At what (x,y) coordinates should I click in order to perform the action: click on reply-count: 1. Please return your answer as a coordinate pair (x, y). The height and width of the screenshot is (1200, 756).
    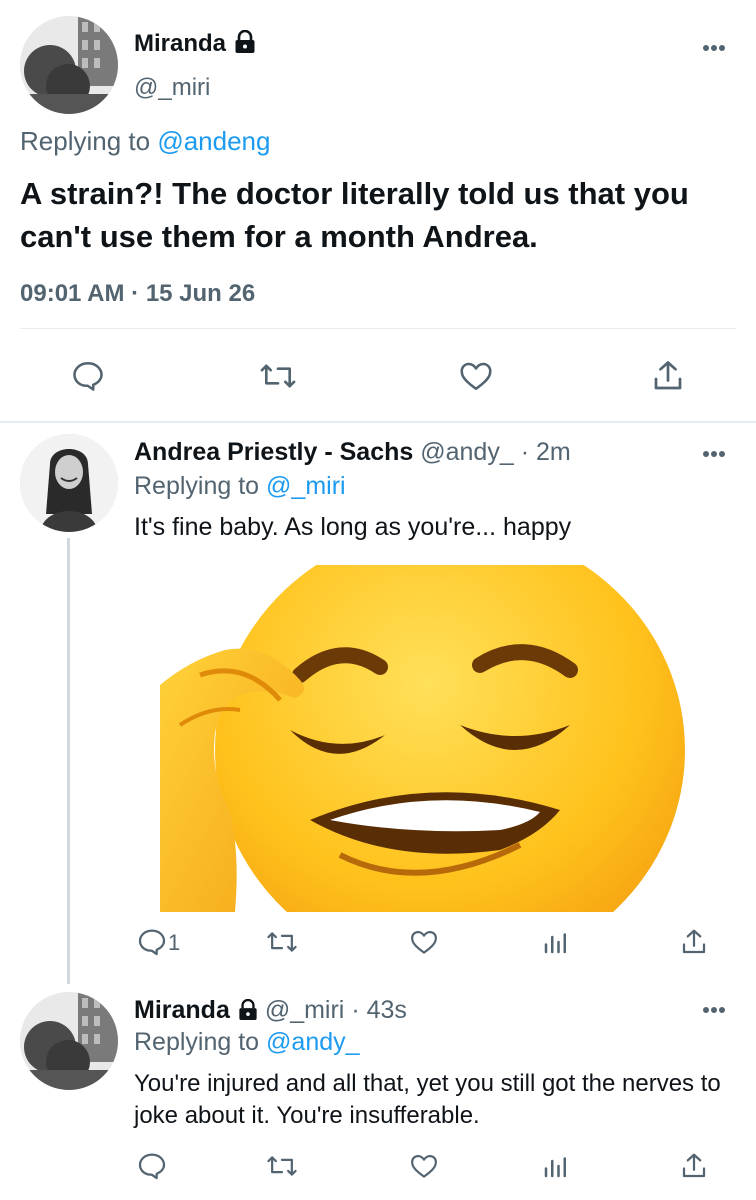
    Looking at the image, I should click on (174, 942).